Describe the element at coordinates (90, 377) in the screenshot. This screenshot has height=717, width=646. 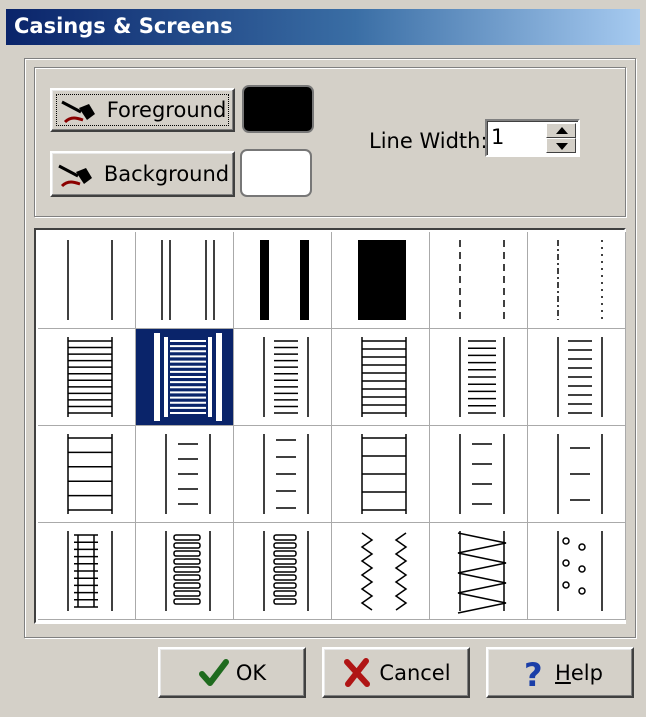
I see `pattern-7-icon` at that location.